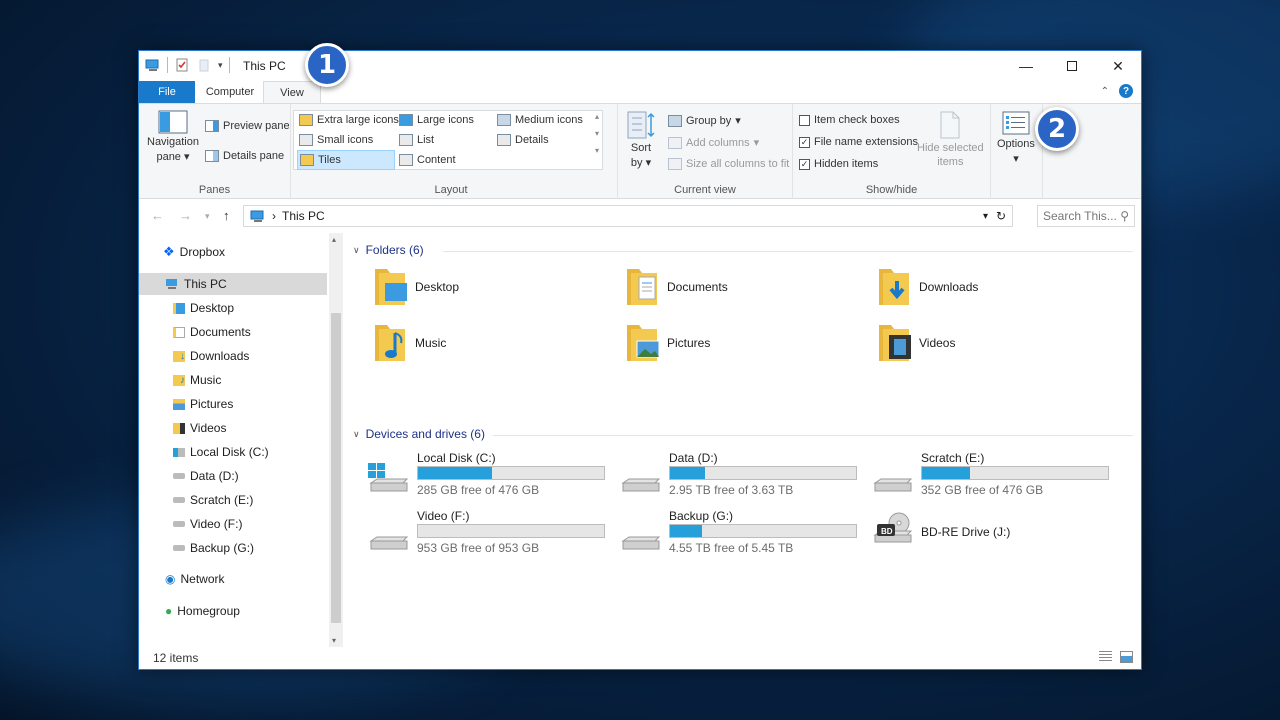  What do you see at coordinates (157, 215) in the screenshot?
I see `back-arrow-icon: ←` at bounding box center [157, 215].